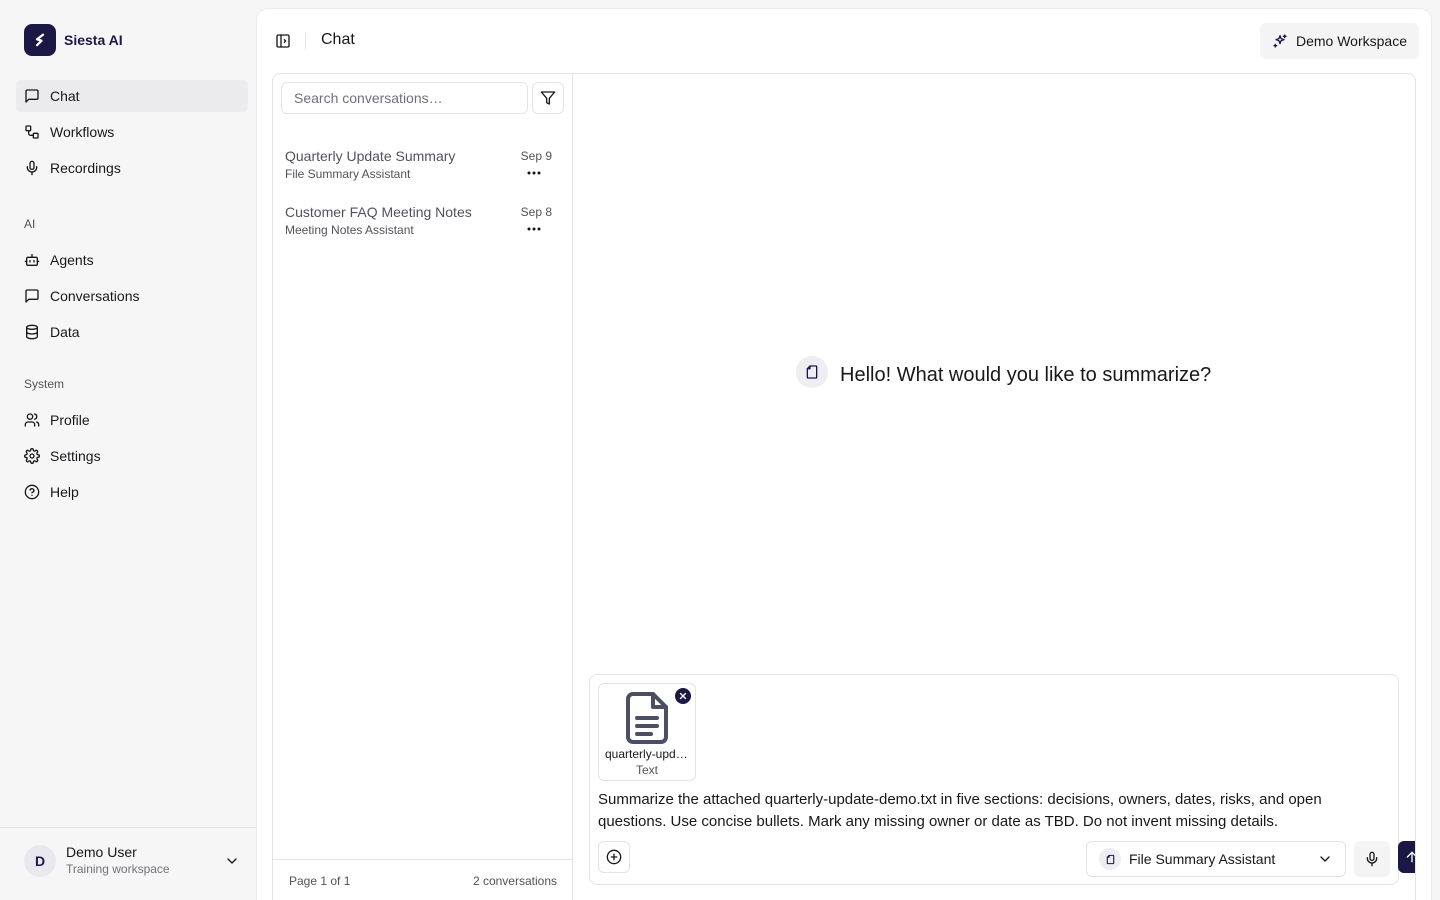  What do you see at coordinates (132, 332) in the screenshot?
I see `sidebar-item-data: Data` at bounding box center [132, 332].